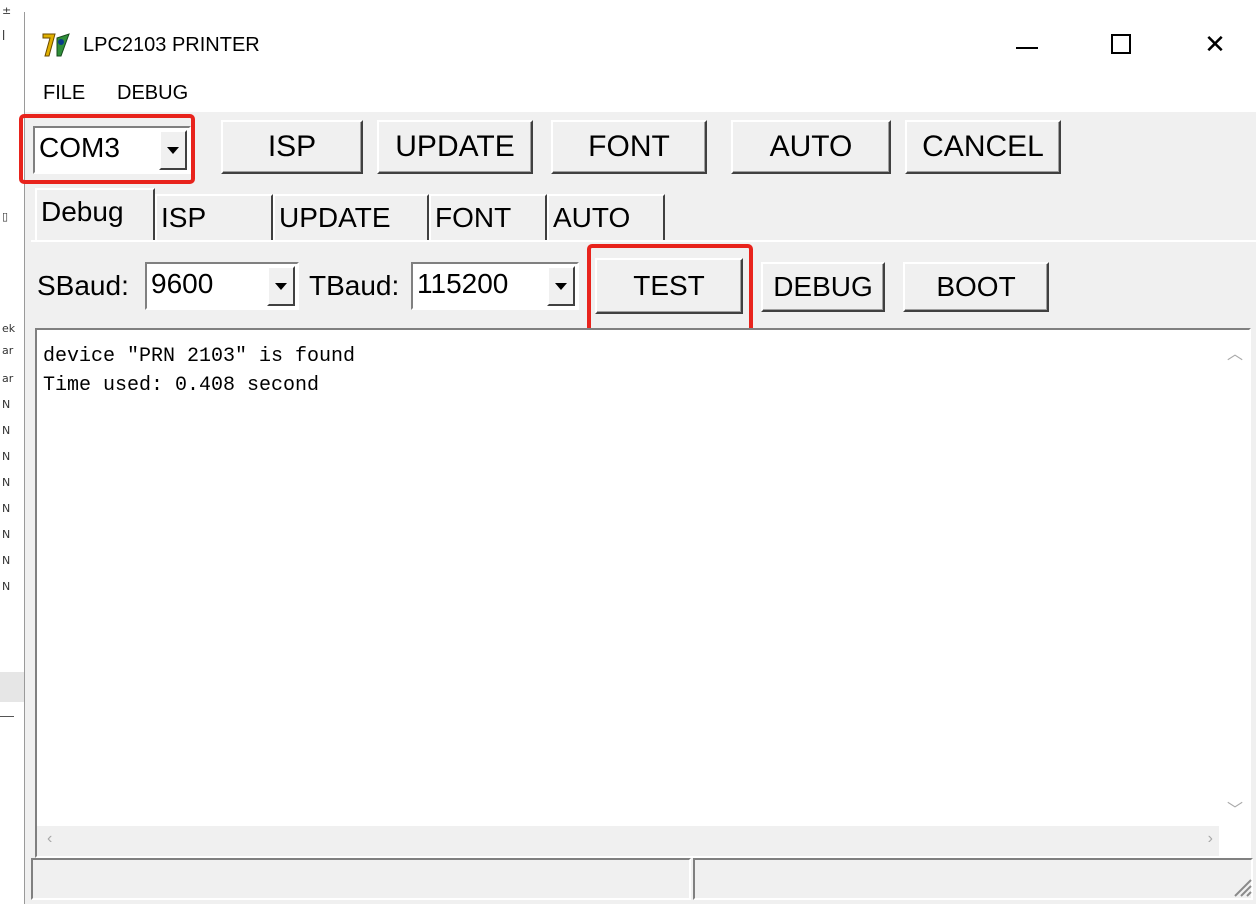 The height and width of the screenshot is (907, 1256). Describe the element at coordinates (181, 385) in the screenshot. I see `log-line: Time used: 0.408 second` at that location.